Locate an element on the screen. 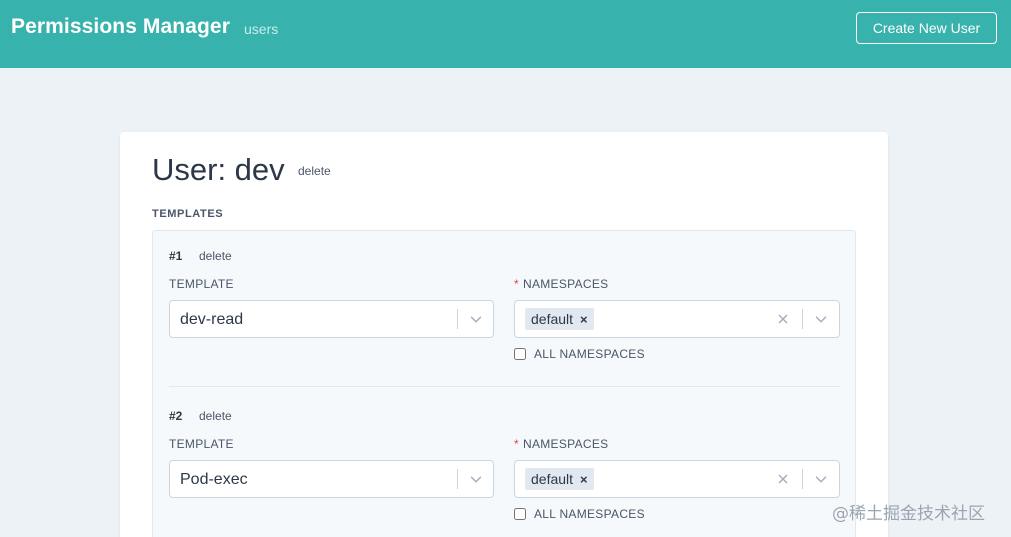 This screenshot has width=1011, height=537. create-new-user-button: Create New User is located at coordinates (926, 28).